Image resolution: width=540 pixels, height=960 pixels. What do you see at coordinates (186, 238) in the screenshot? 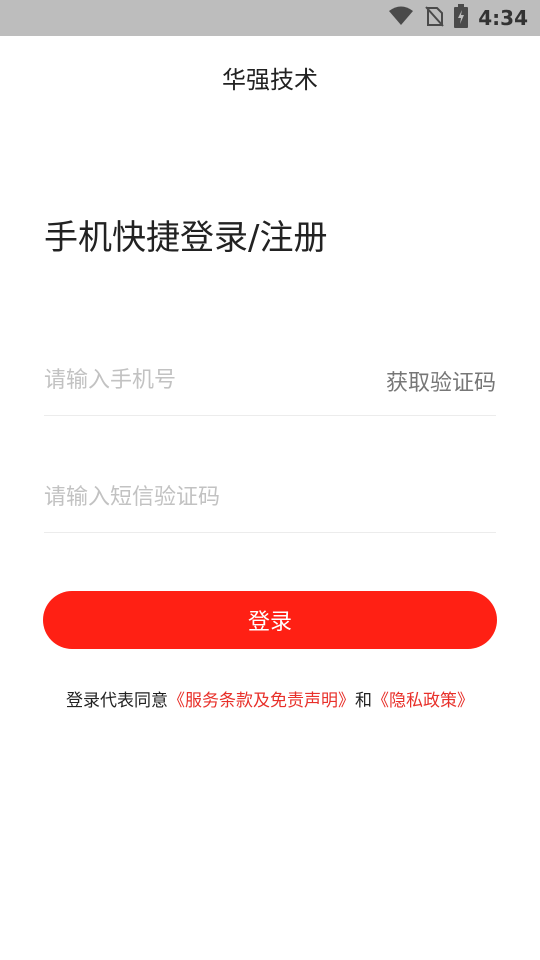
I see `login-heading: 手机快捷登录/注册` at bounding box center [186, 238].